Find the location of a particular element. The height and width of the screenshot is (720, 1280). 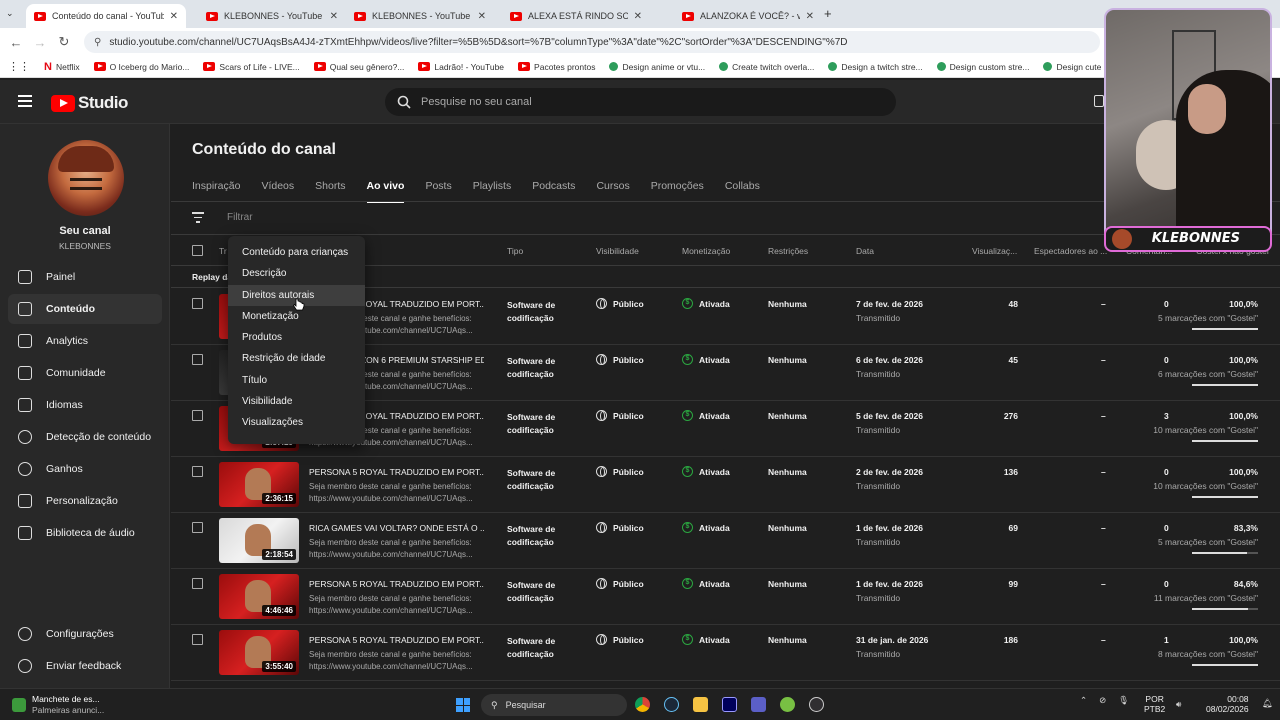

site-info-icon: ⚲ is located at coordinates (97, 42).